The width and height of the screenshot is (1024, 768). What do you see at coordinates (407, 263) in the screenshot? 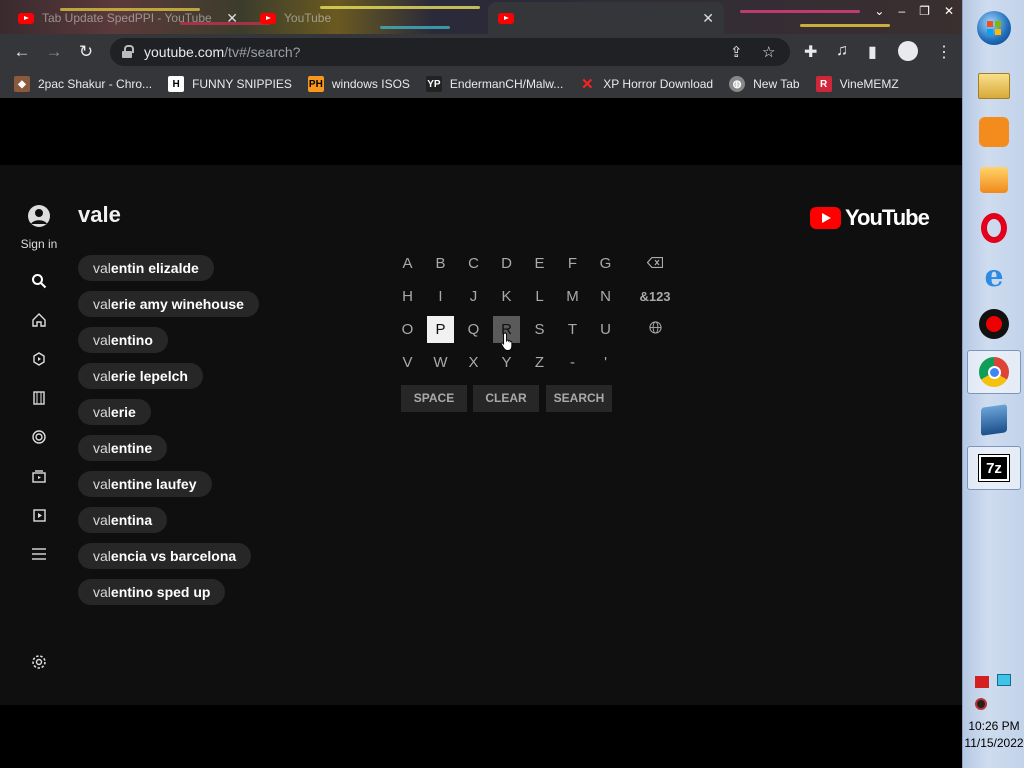
I see `key-a: A` at bounding box center [407, 263].